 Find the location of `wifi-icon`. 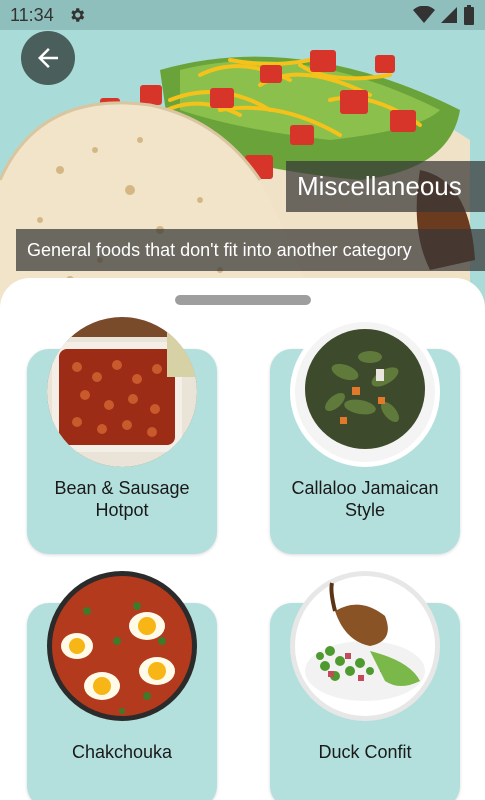

wifi-icon is located at coordinates (424, 14).